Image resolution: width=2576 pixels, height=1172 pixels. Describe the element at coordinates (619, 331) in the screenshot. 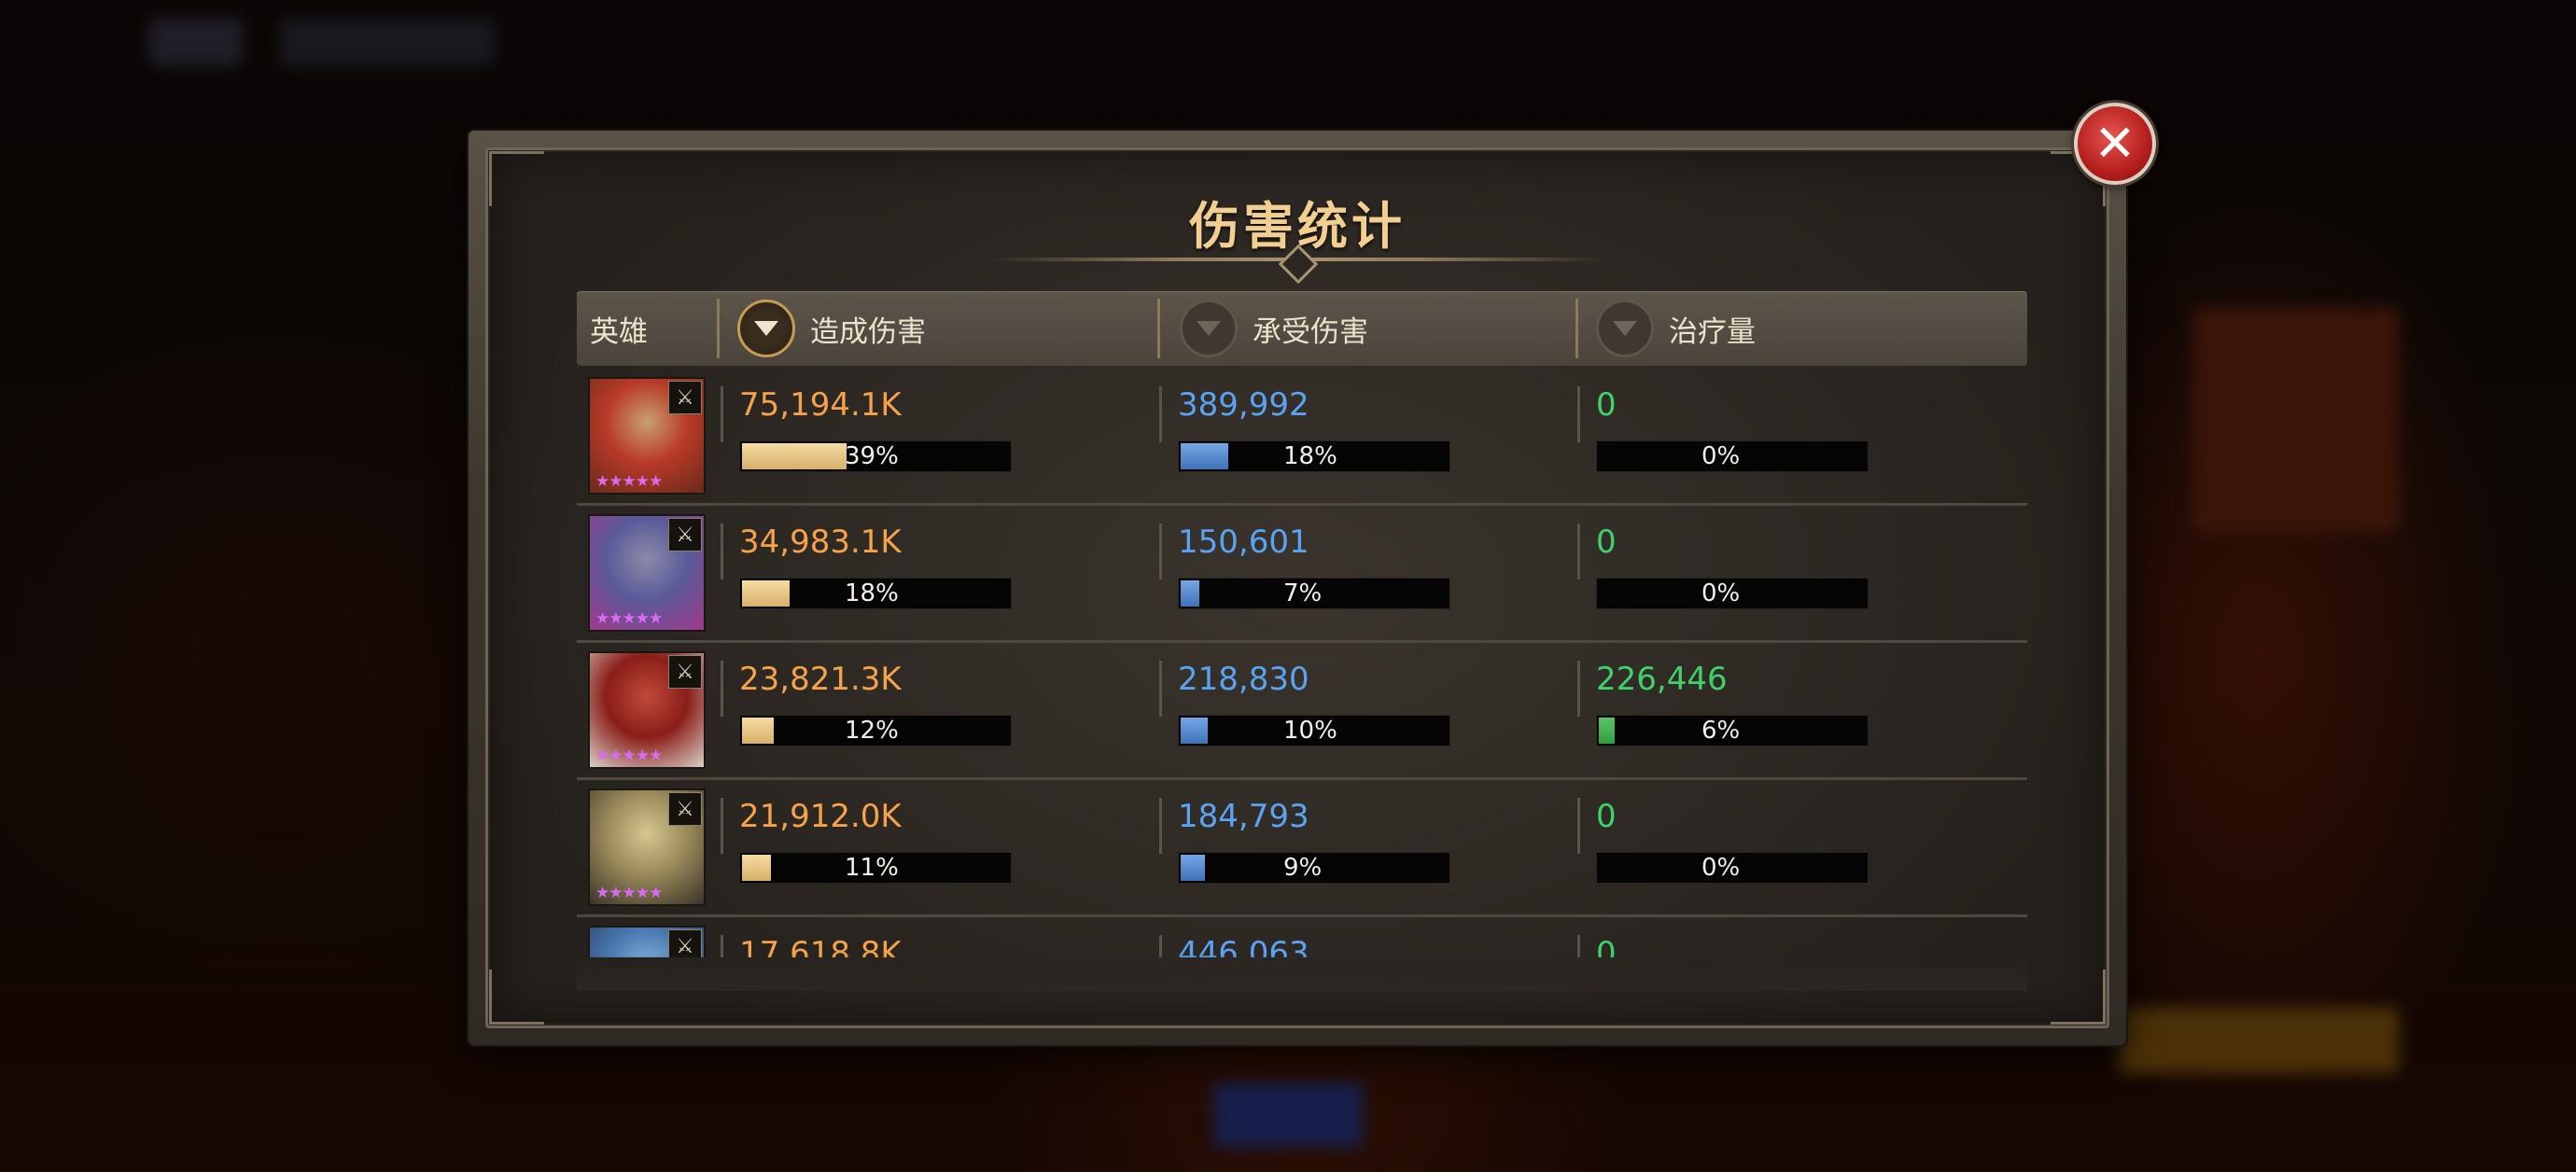

I see `header-hero-label: 英雄` at that location.